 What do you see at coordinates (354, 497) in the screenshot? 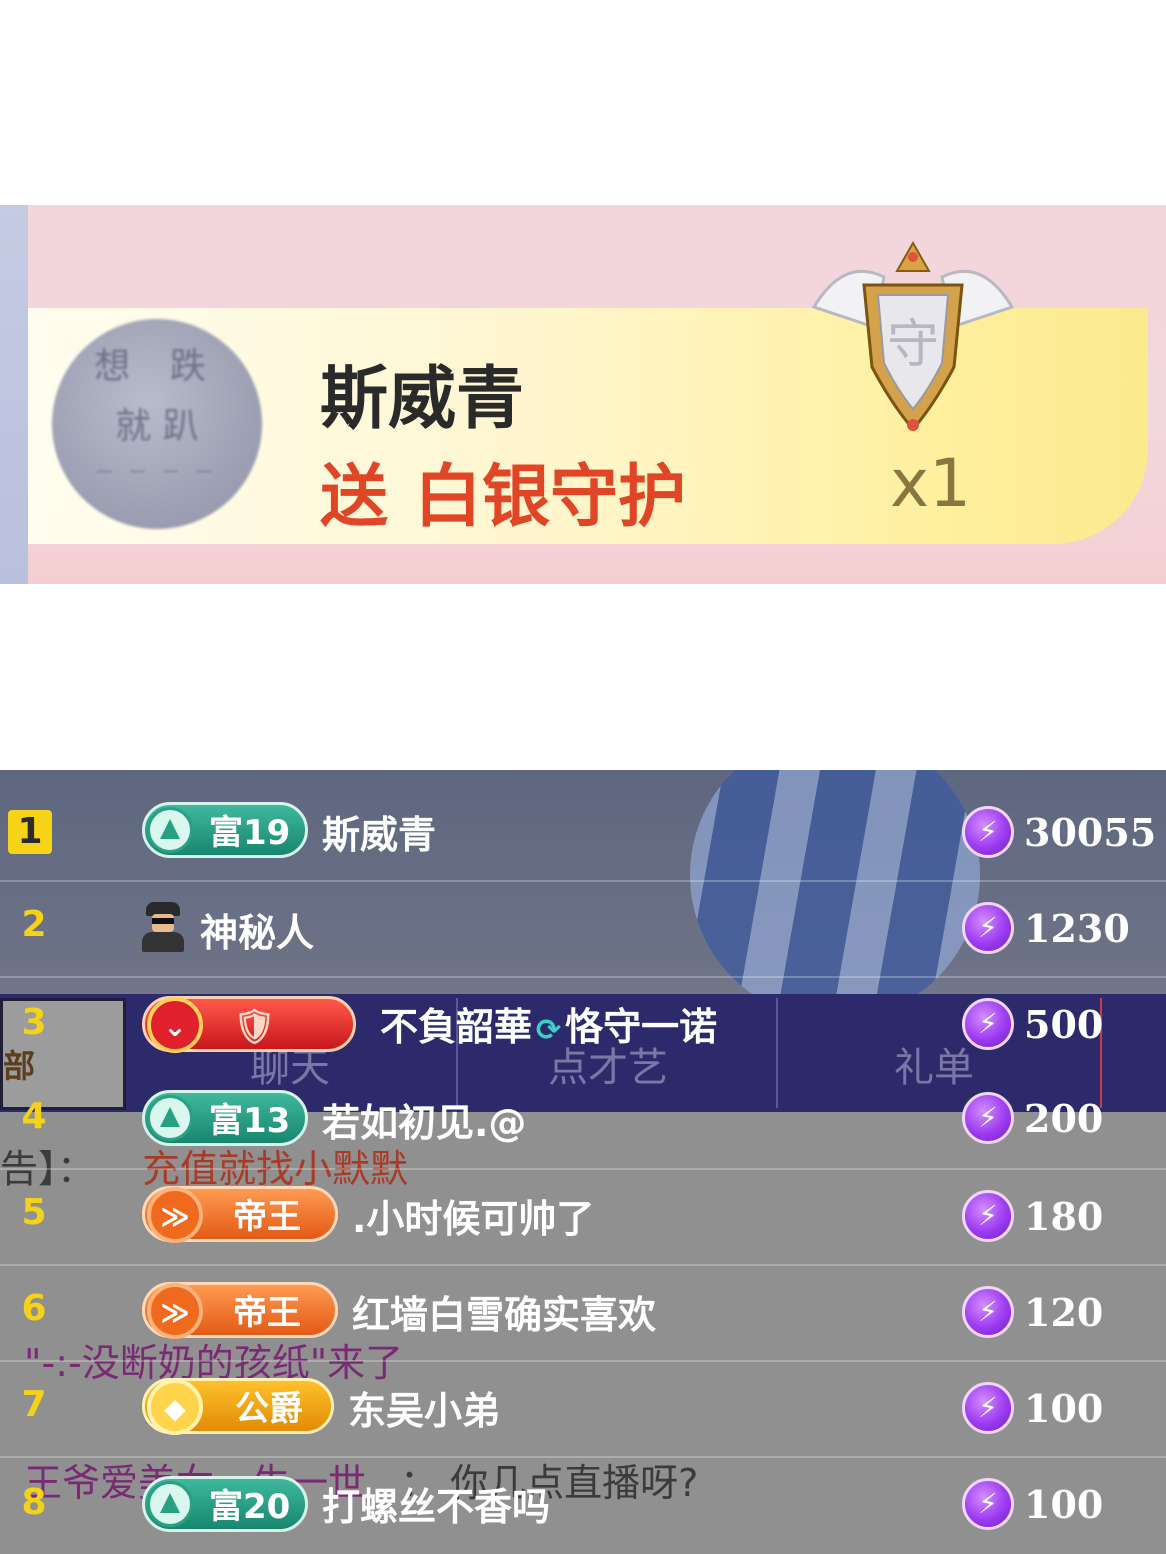
I see `gift-action: 送` at bounding box center [354, 497].